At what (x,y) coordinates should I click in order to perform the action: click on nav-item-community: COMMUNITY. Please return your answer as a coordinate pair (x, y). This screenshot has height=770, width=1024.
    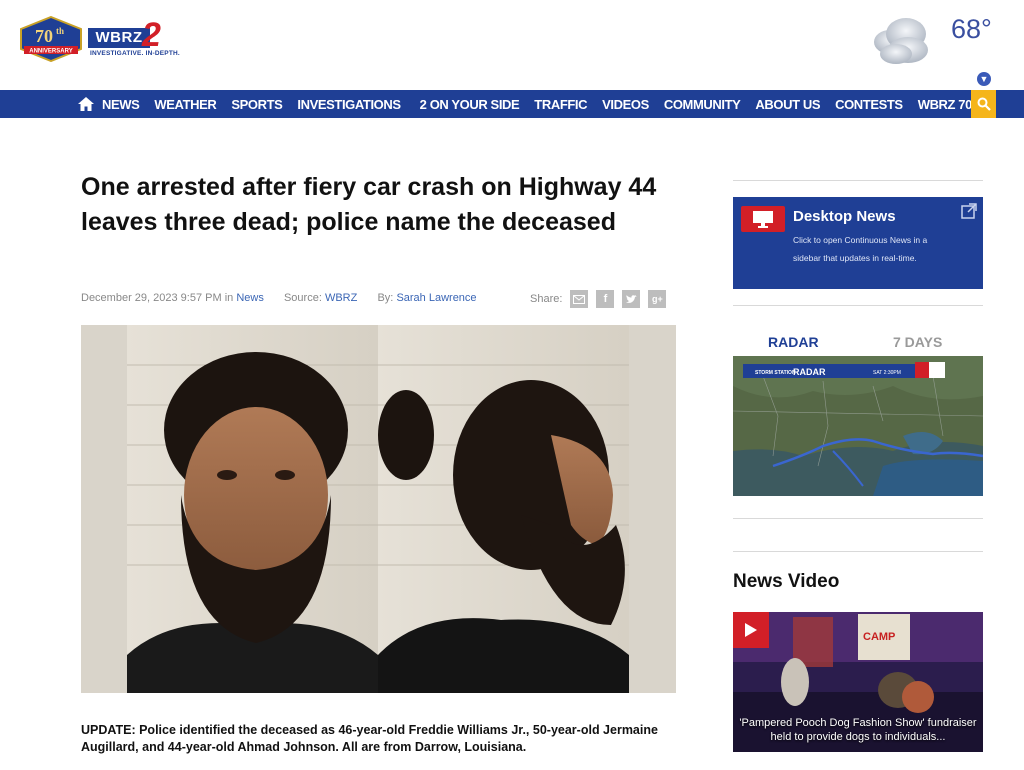
    Looking at the image, I should click on (702, 104).